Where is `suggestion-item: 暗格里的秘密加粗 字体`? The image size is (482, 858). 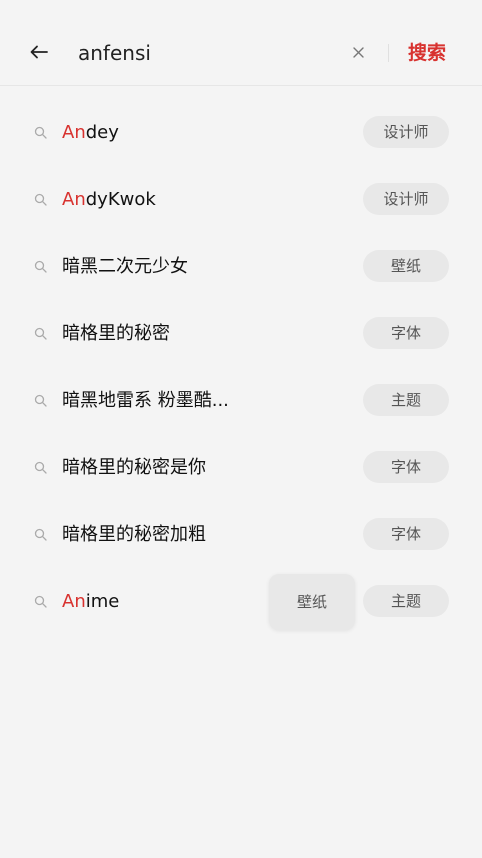 suggestion-item: 暗格里的秘密加粗 字体 is located at coordinates (241, 535).